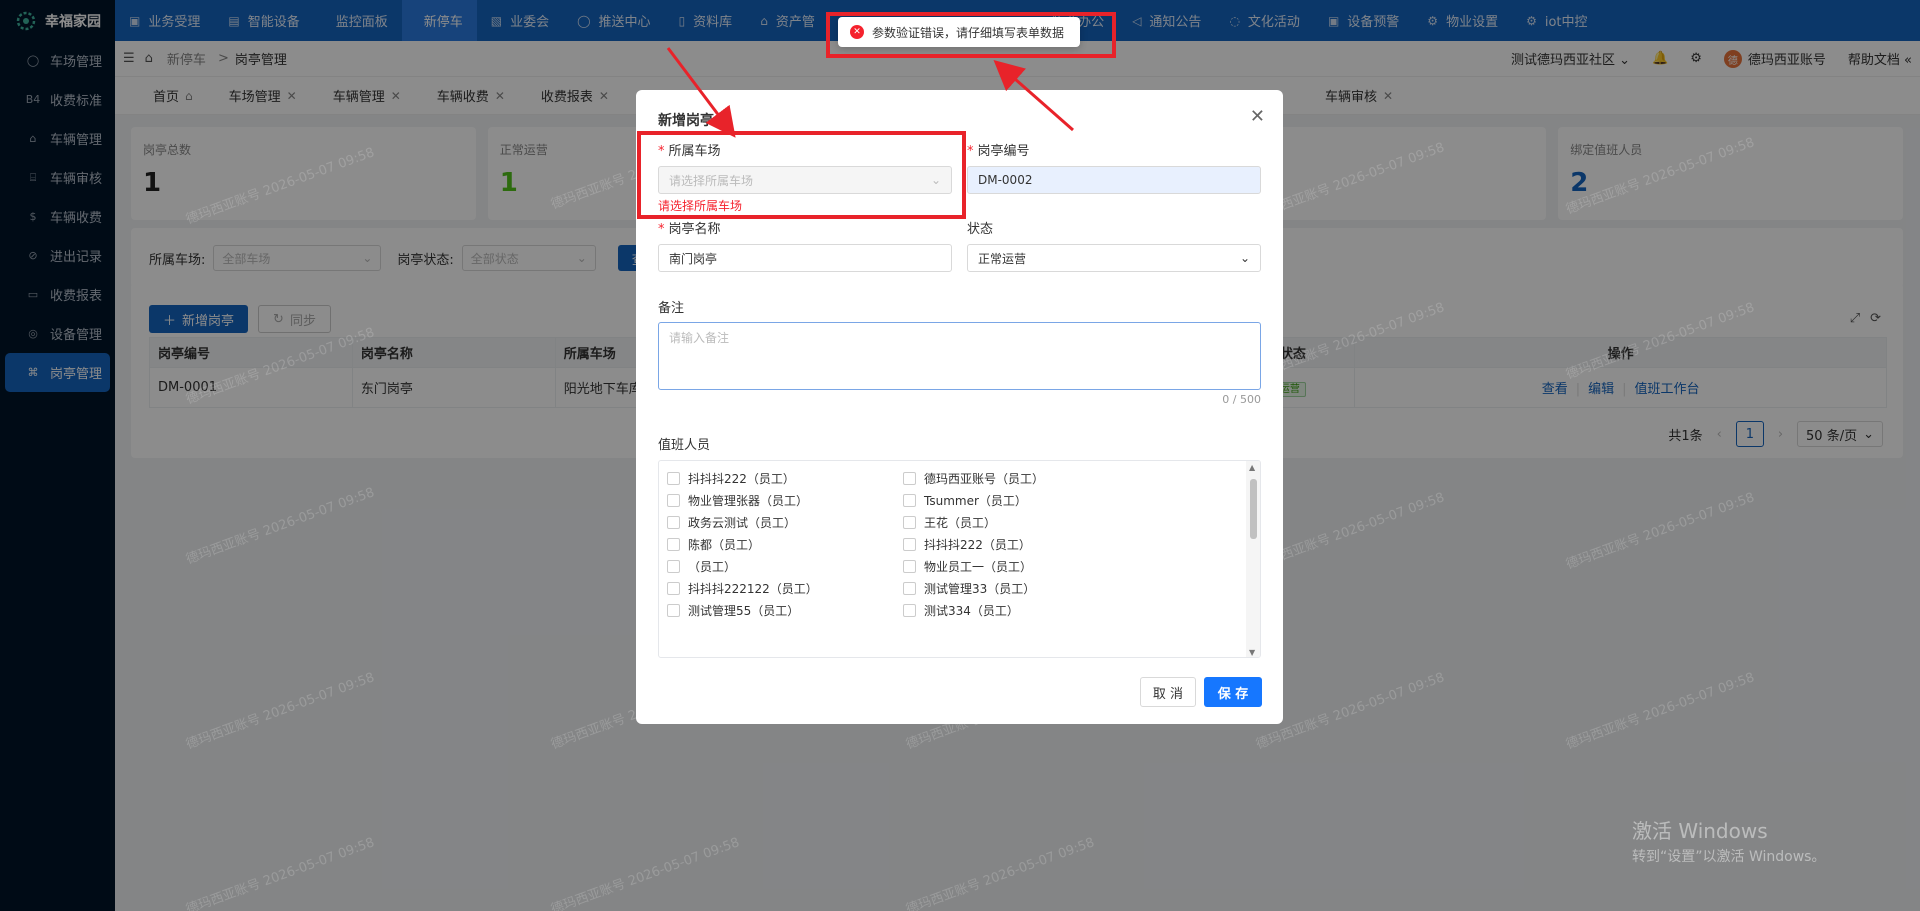 The image size is (1920, 911). What do you see at coordinates (1233, 692) in the screenshot?
I see `save-button: 保 存` at bounding box center [1233, 692].